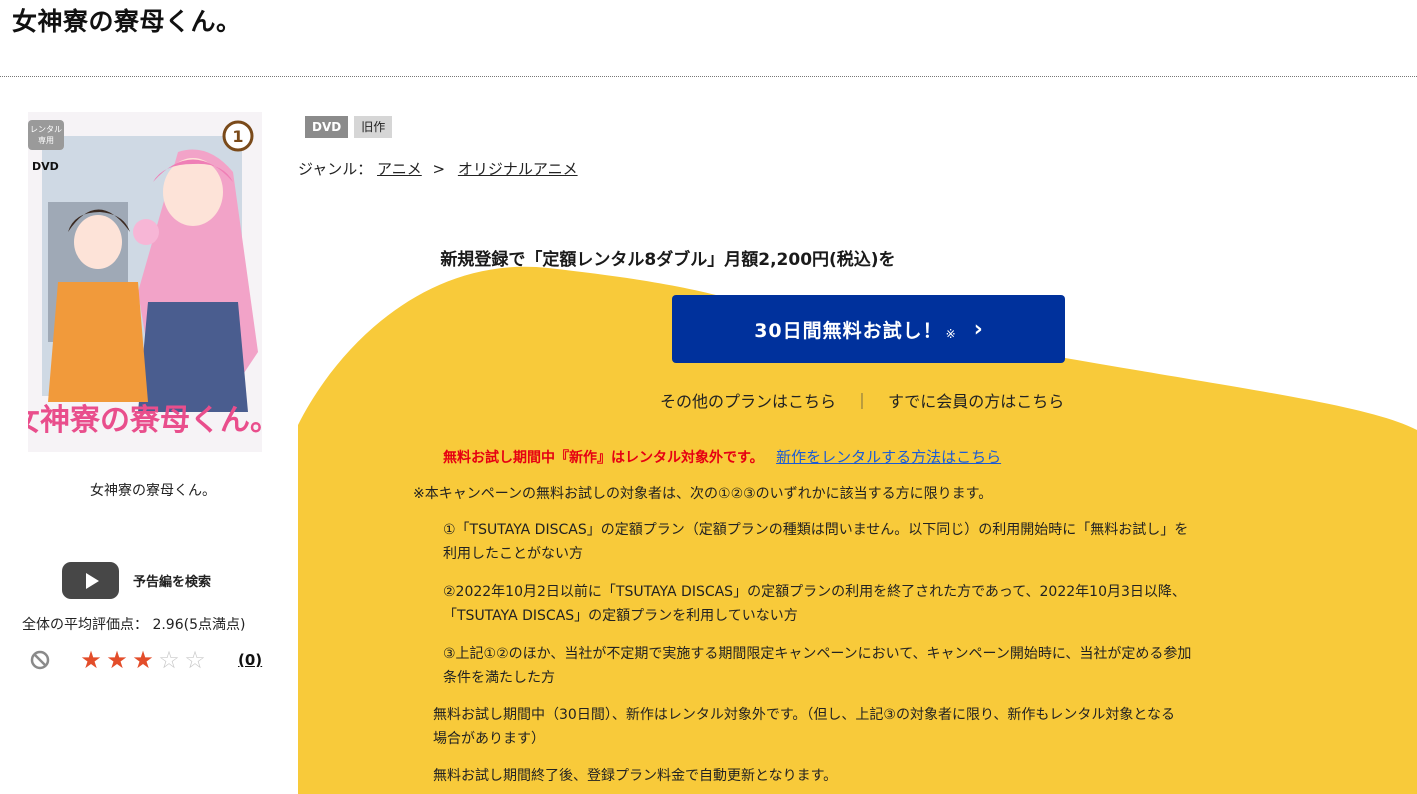  Describe the element at coordinates (708, 76) in the screenshot. I see `title-divider` at that location.